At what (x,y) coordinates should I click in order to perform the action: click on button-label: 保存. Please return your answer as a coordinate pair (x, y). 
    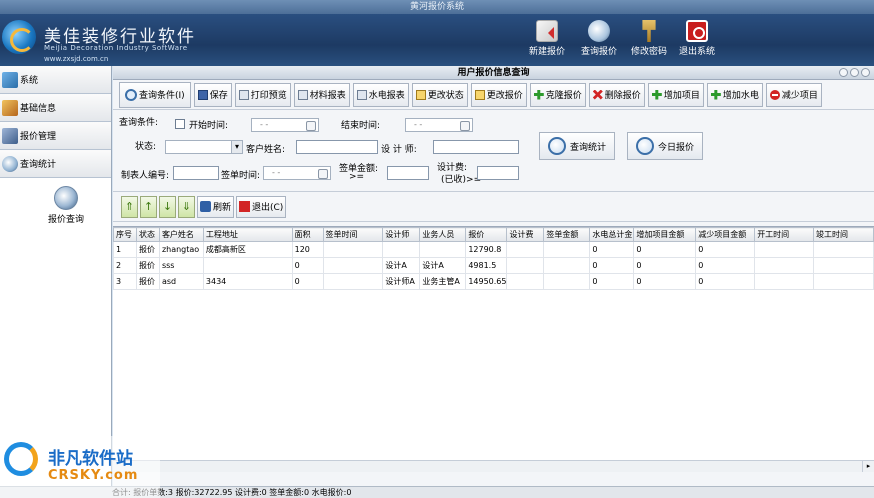
    Looking at the image, I should click on (218, 96).